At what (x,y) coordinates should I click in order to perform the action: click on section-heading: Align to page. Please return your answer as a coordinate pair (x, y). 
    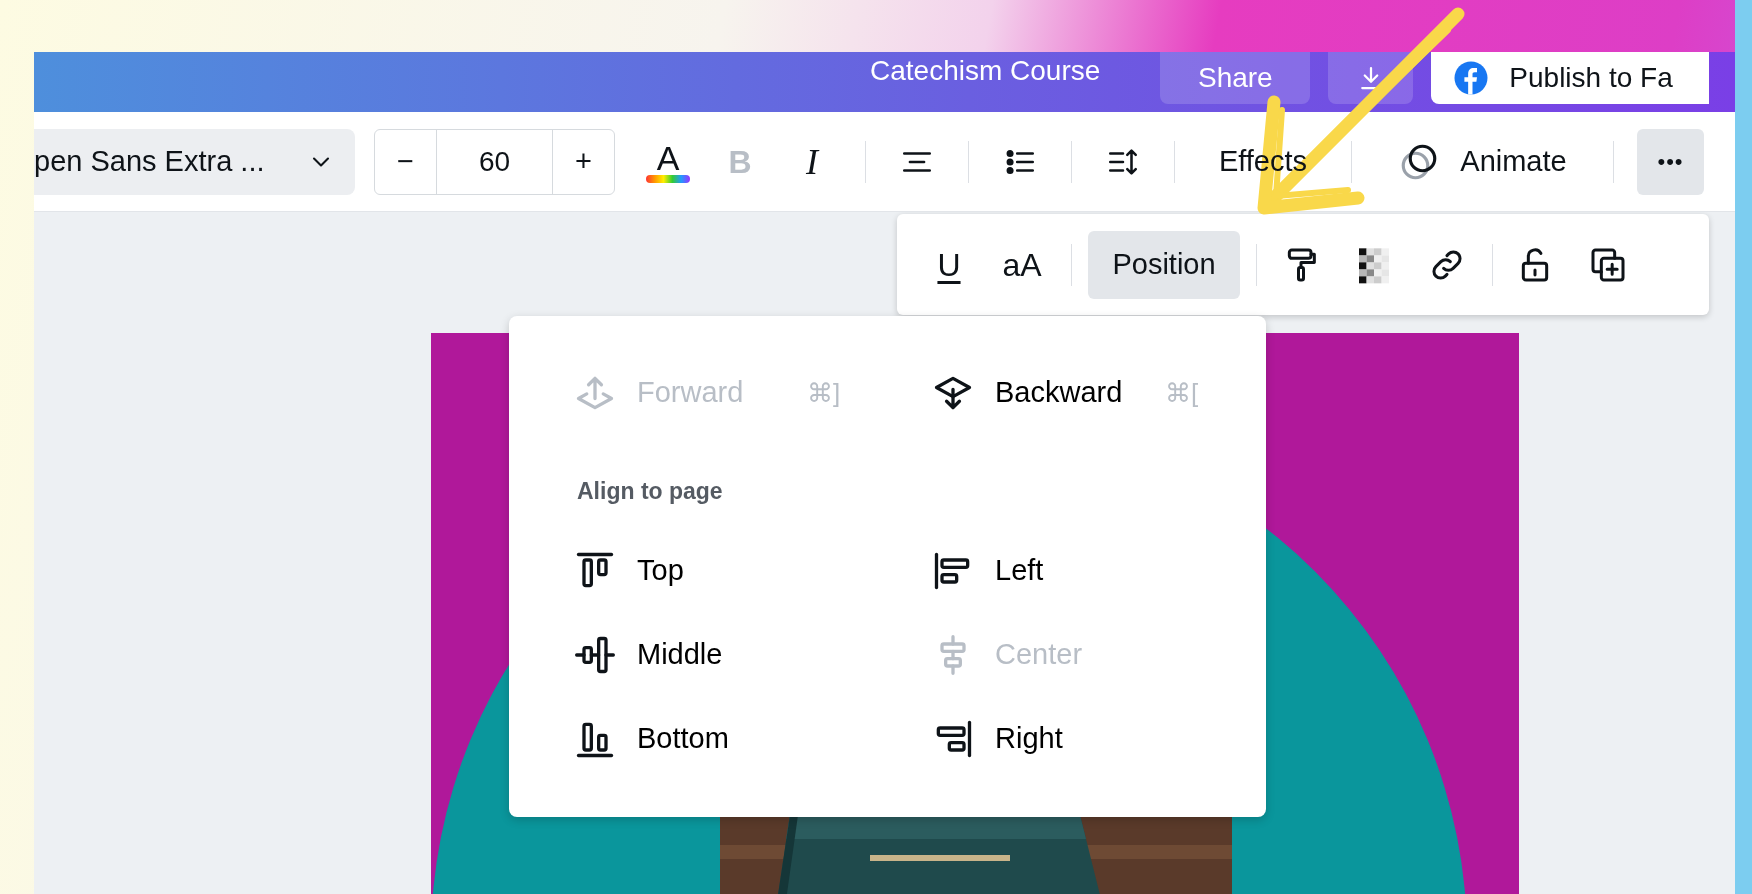
    Looking at the image, I should click on (650, 491).